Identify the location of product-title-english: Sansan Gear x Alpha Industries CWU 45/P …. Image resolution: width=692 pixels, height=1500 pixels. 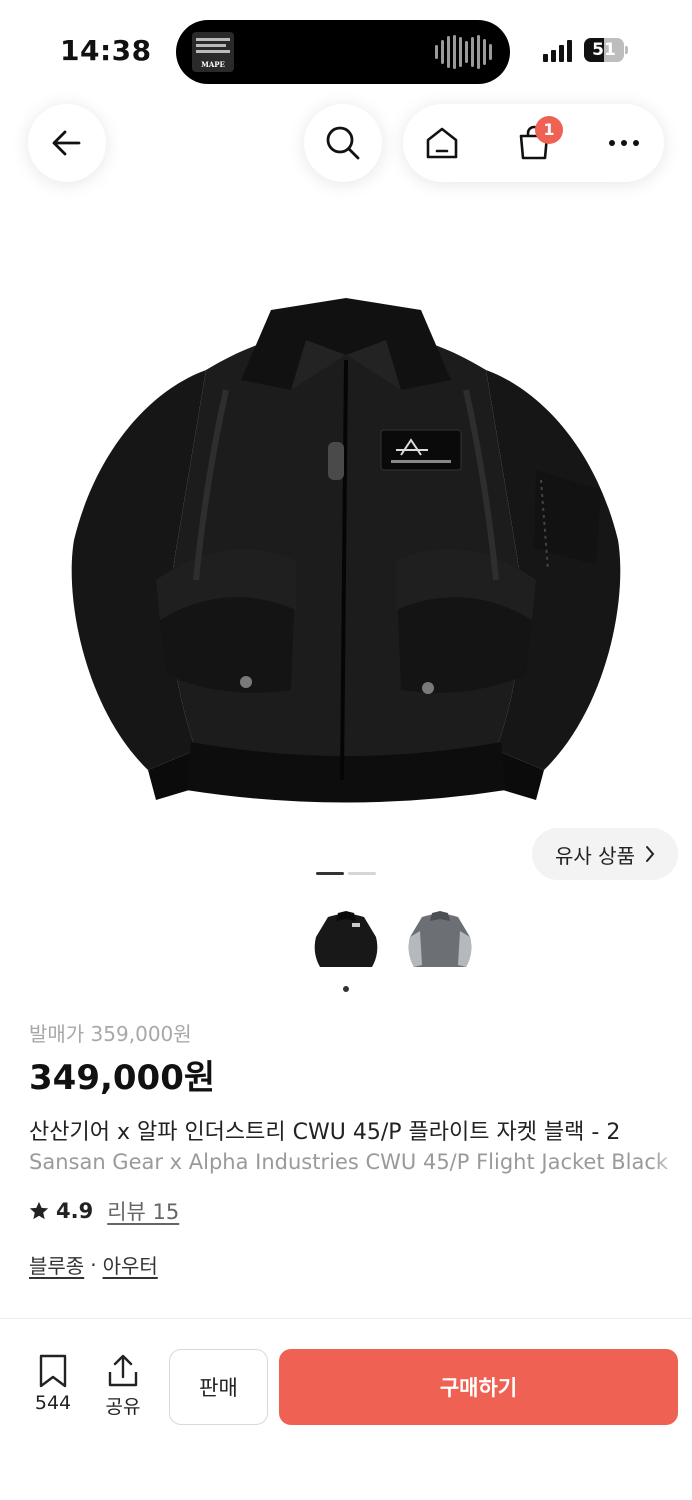
(360, 1162).